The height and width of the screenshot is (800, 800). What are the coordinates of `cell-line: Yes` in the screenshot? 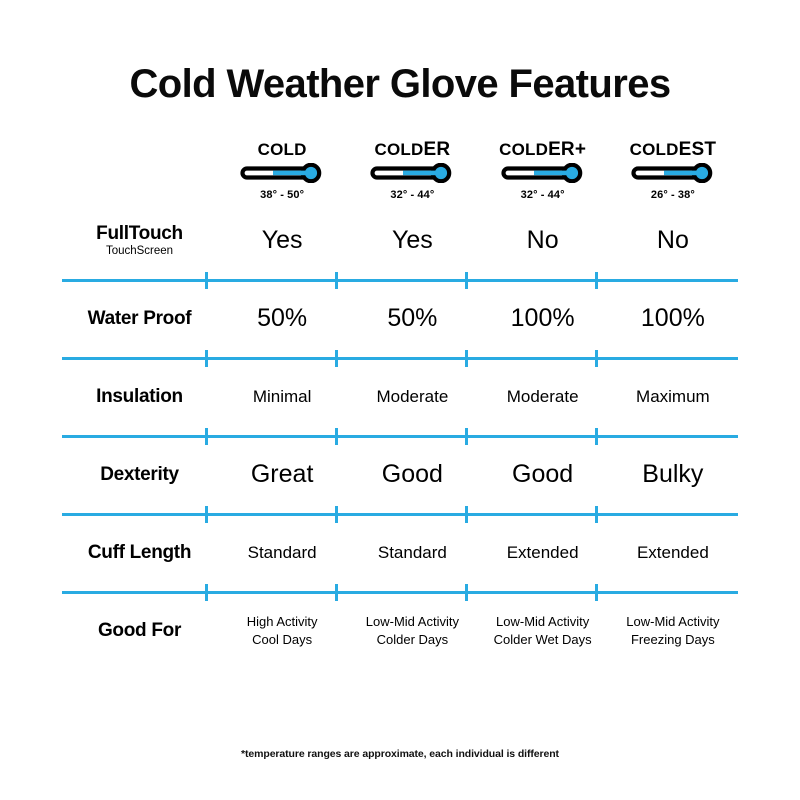 It's located at (282, 240).